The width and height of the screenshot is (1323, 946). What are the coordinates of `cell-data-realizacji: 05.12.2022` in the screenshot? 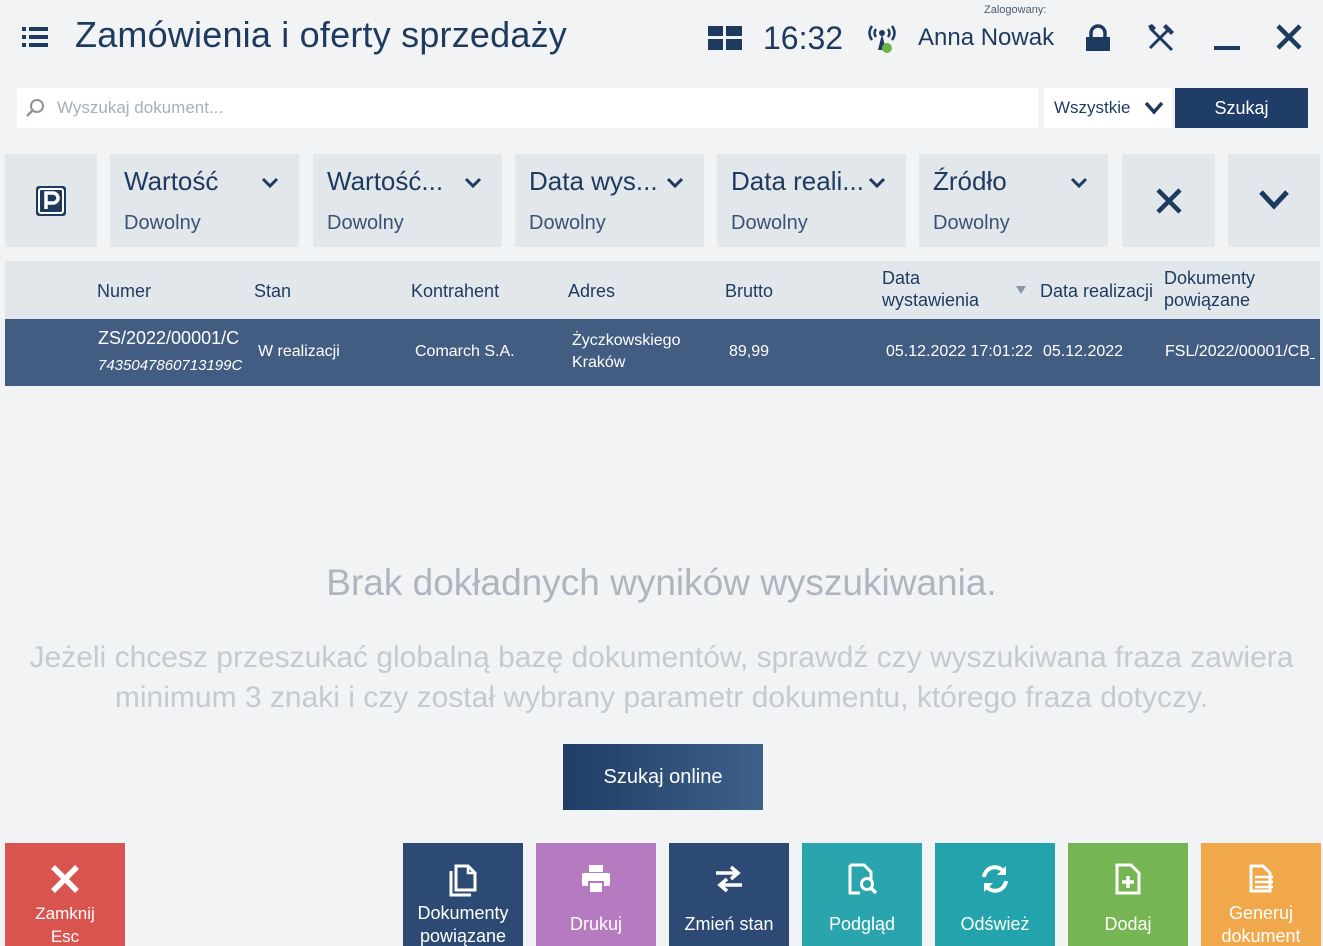 It's located at (1083, 351).